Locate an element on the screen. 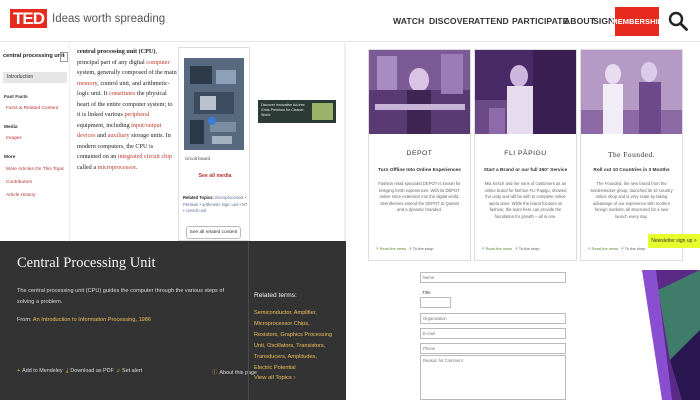  circuit-board-image is located at coordinates (214, 104).